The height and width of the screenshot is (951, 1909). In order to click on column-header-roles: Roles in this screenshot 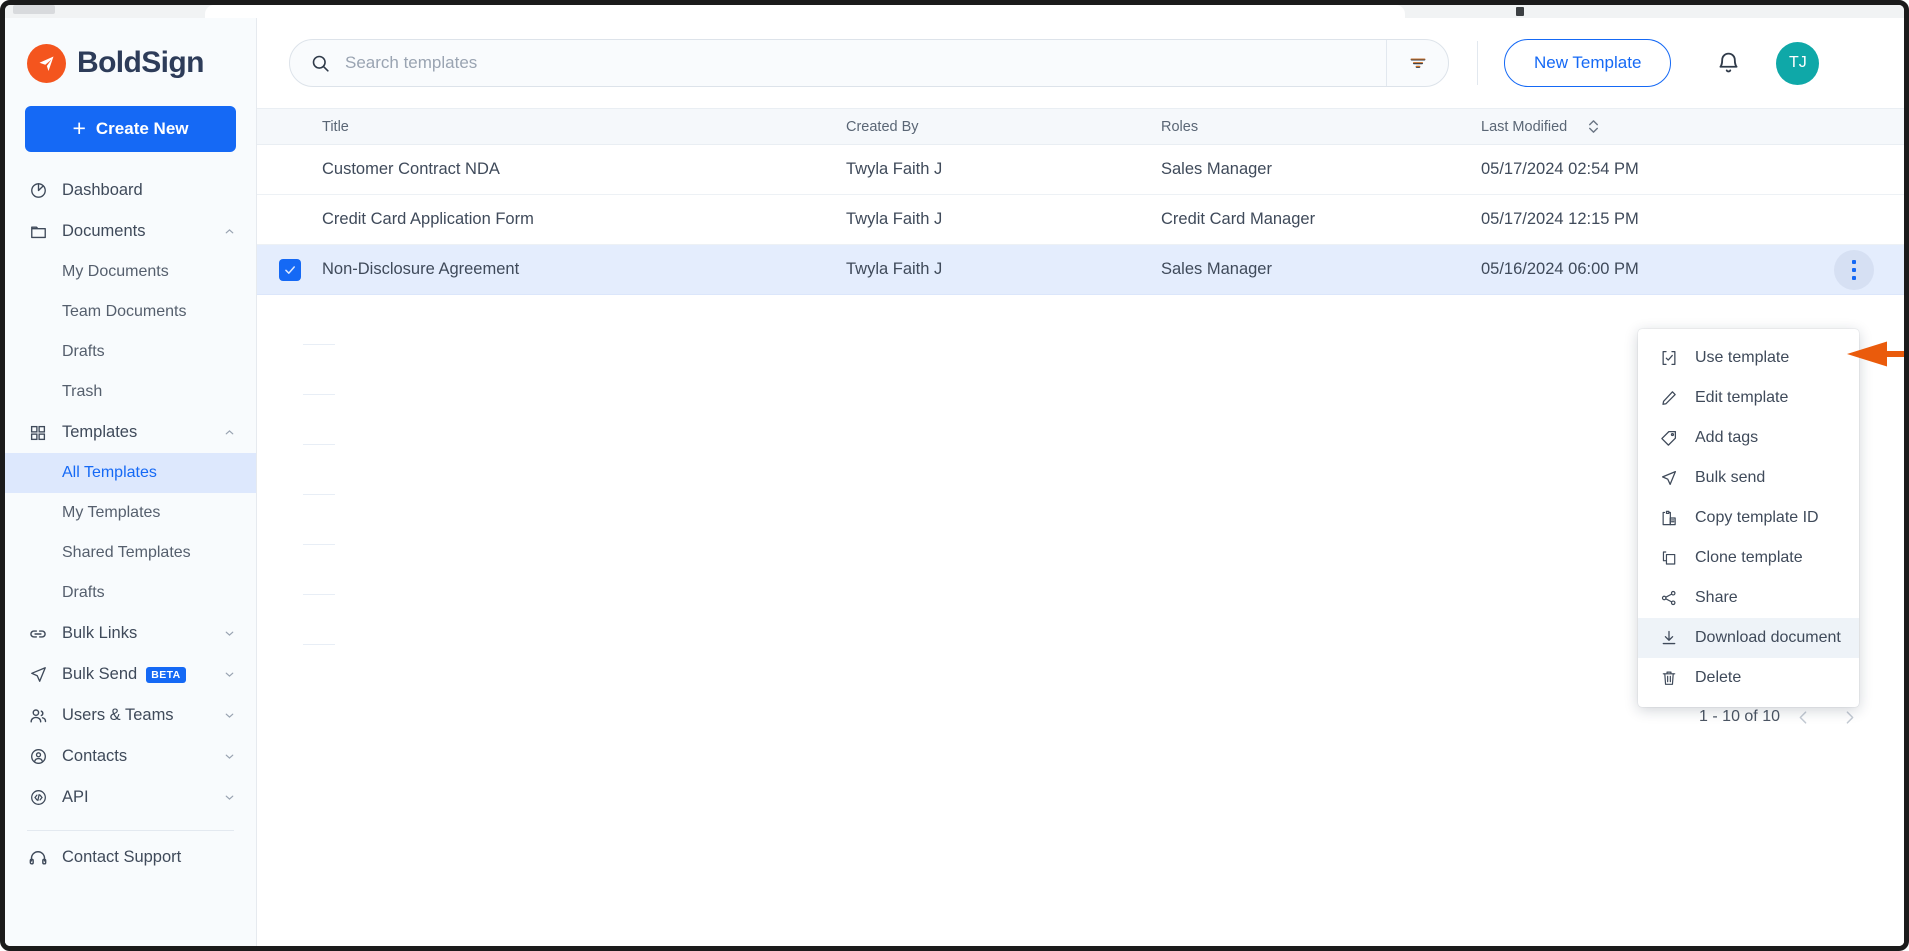, I will do `click(1321, 127)`.